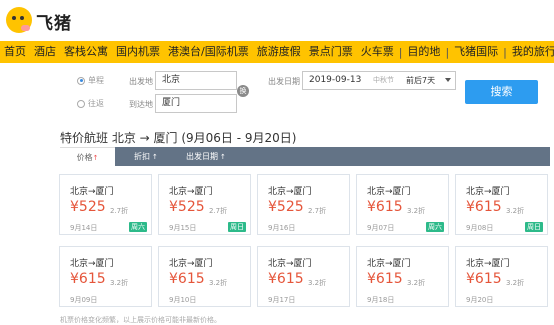 This screenshot has height=325, width=554. What do you see at coordinates (96, 103) in the screenshot?
I see `roundtrip-label: 往返` at bounding box center [96, 103].